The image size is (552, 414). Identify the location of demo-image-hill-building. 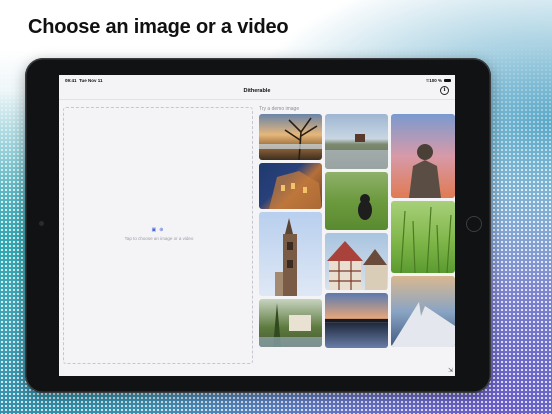
(356, 141).